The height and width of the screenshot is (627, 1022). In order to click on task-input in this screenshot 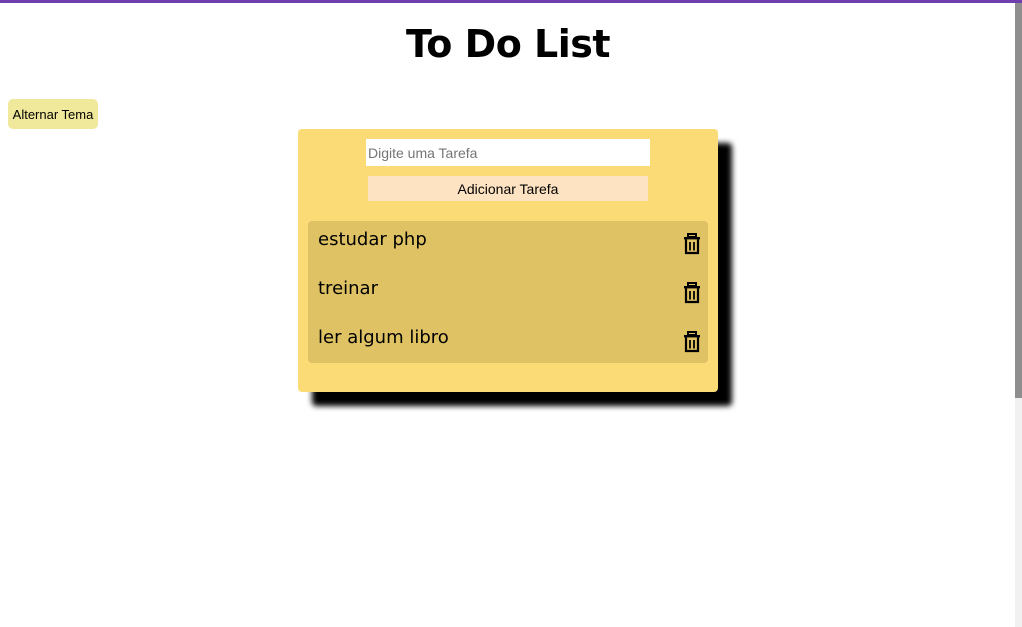, I will do `click(508, 152)`.